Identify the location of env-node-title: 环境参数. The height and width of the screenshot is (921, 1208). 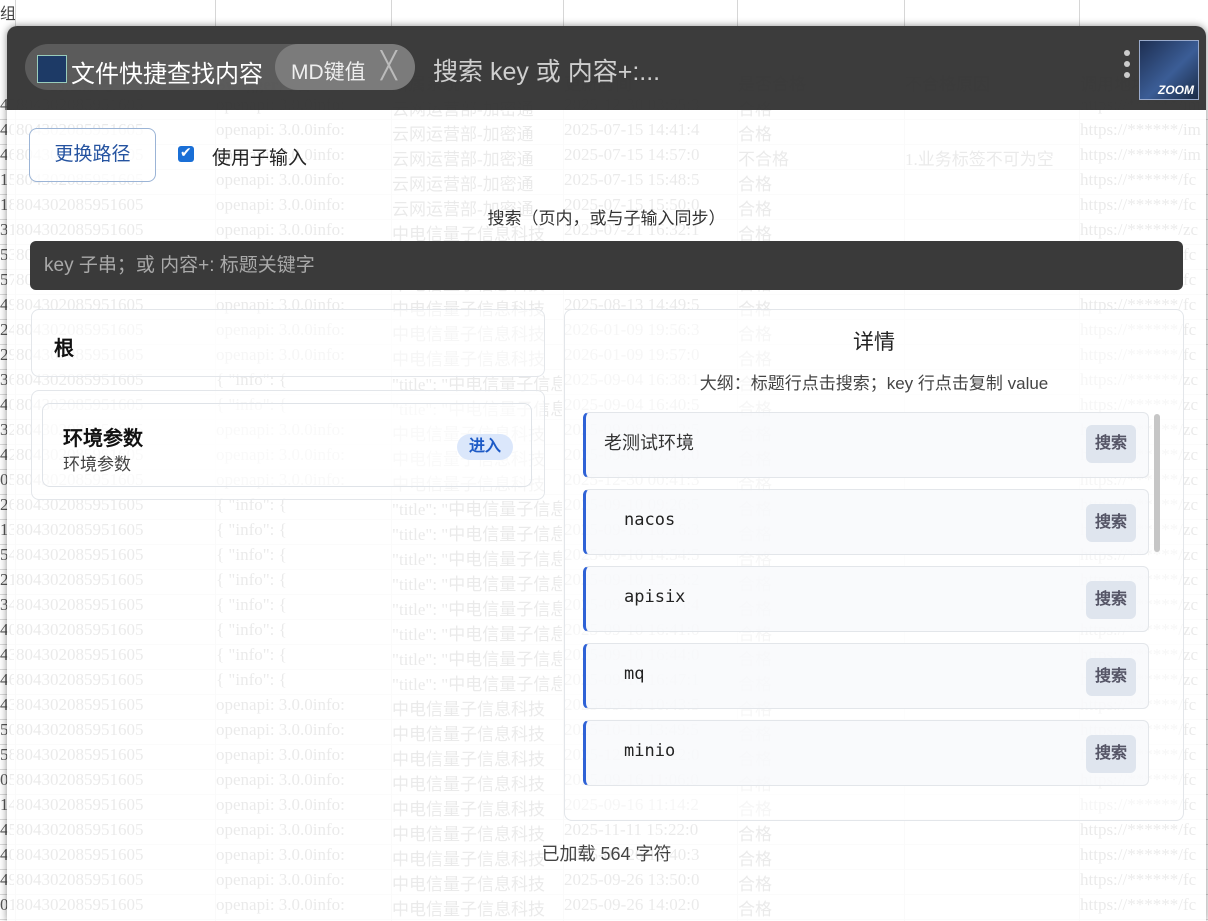
(103, 439).